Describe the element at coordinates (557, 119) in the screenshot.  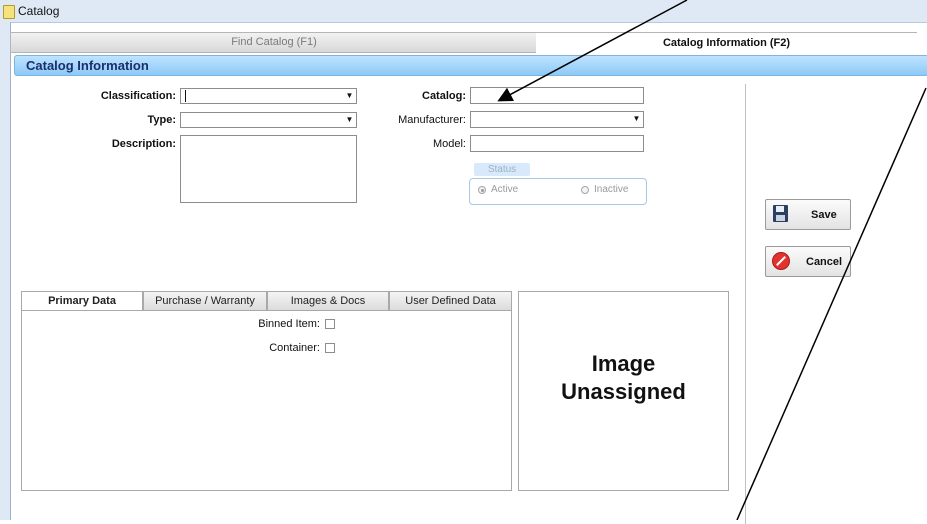
I see `manufacturer-select: ▼` at that location.